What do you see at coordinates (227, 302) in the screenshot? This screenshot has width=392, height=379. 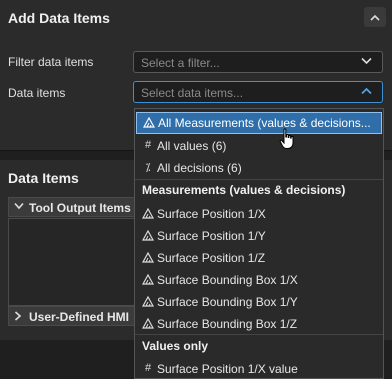 I see `option-label: Surface Bounding Box 1/Y` at bounding box center [227, 302].